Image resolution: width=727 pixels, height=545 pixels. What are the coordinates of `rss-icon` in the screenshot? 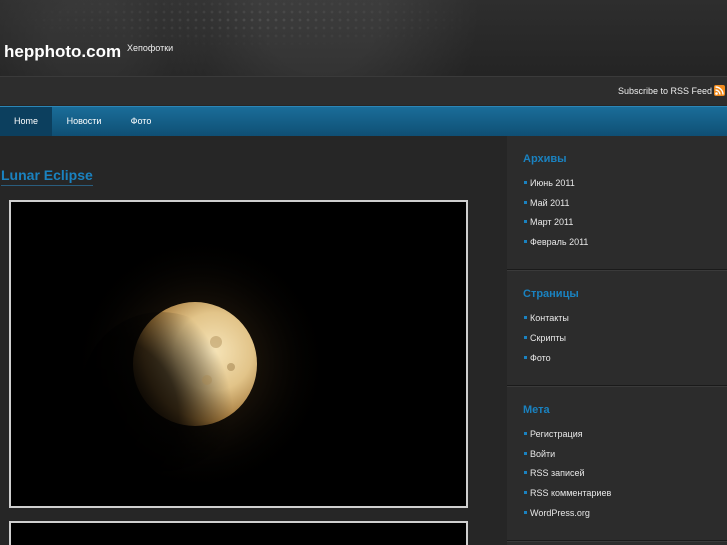 It's located at (719, 90).